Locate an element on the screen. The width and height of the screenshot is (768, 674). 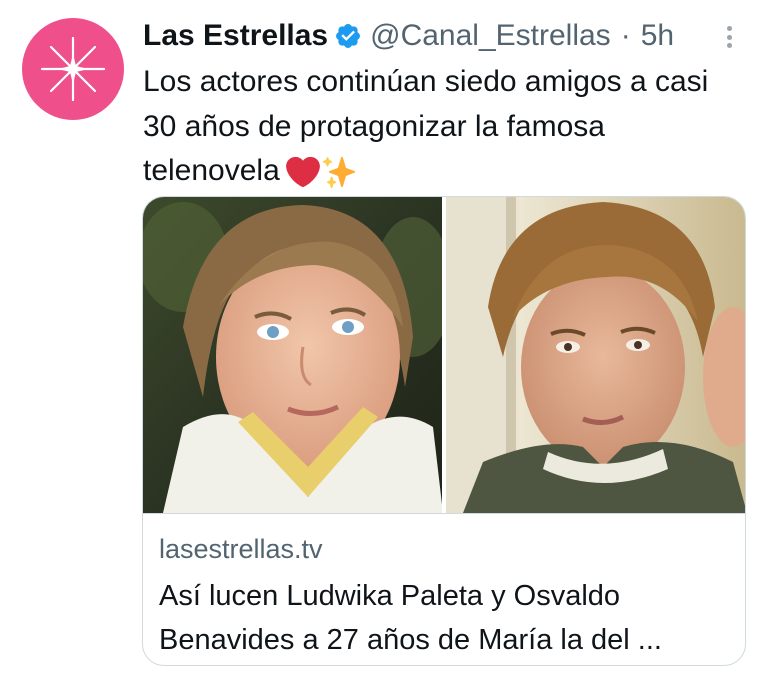
sparkles-icon is located at coordinates (338, 172).